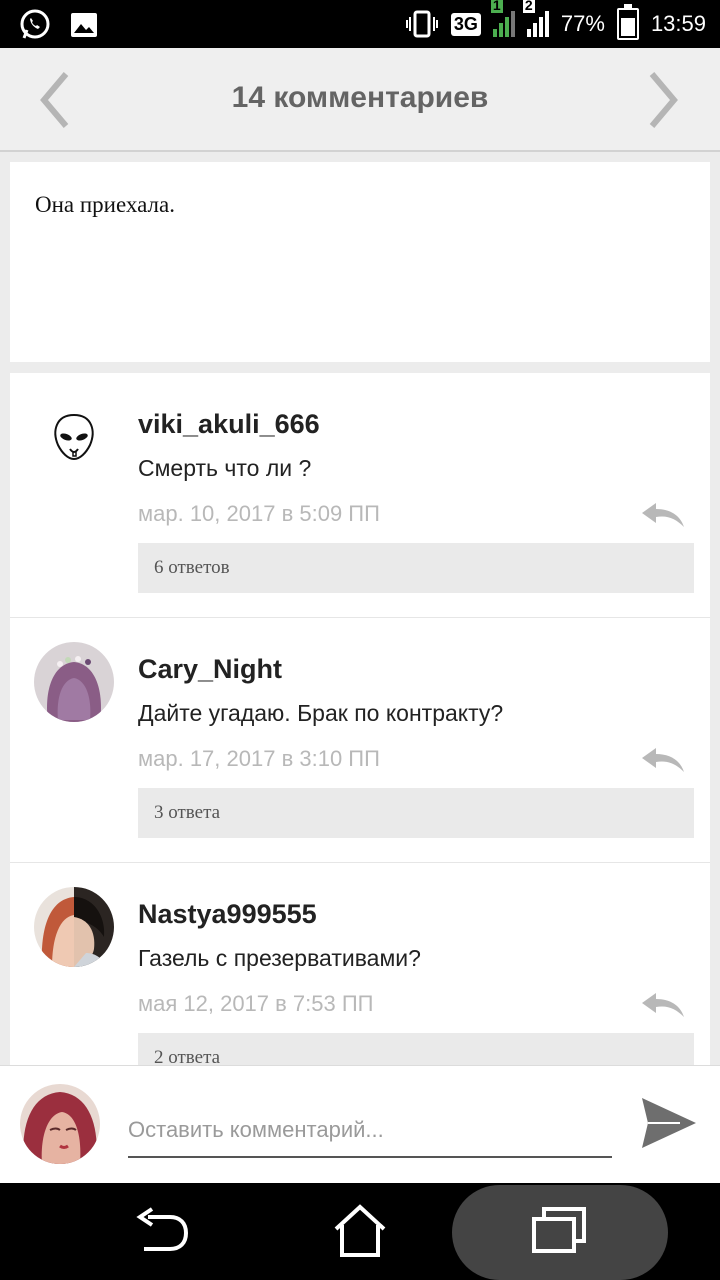 The image size is (720, 1280). I want to click on comment-text: Дайте угадаю. Брак по контракту?, so click(321, 713).